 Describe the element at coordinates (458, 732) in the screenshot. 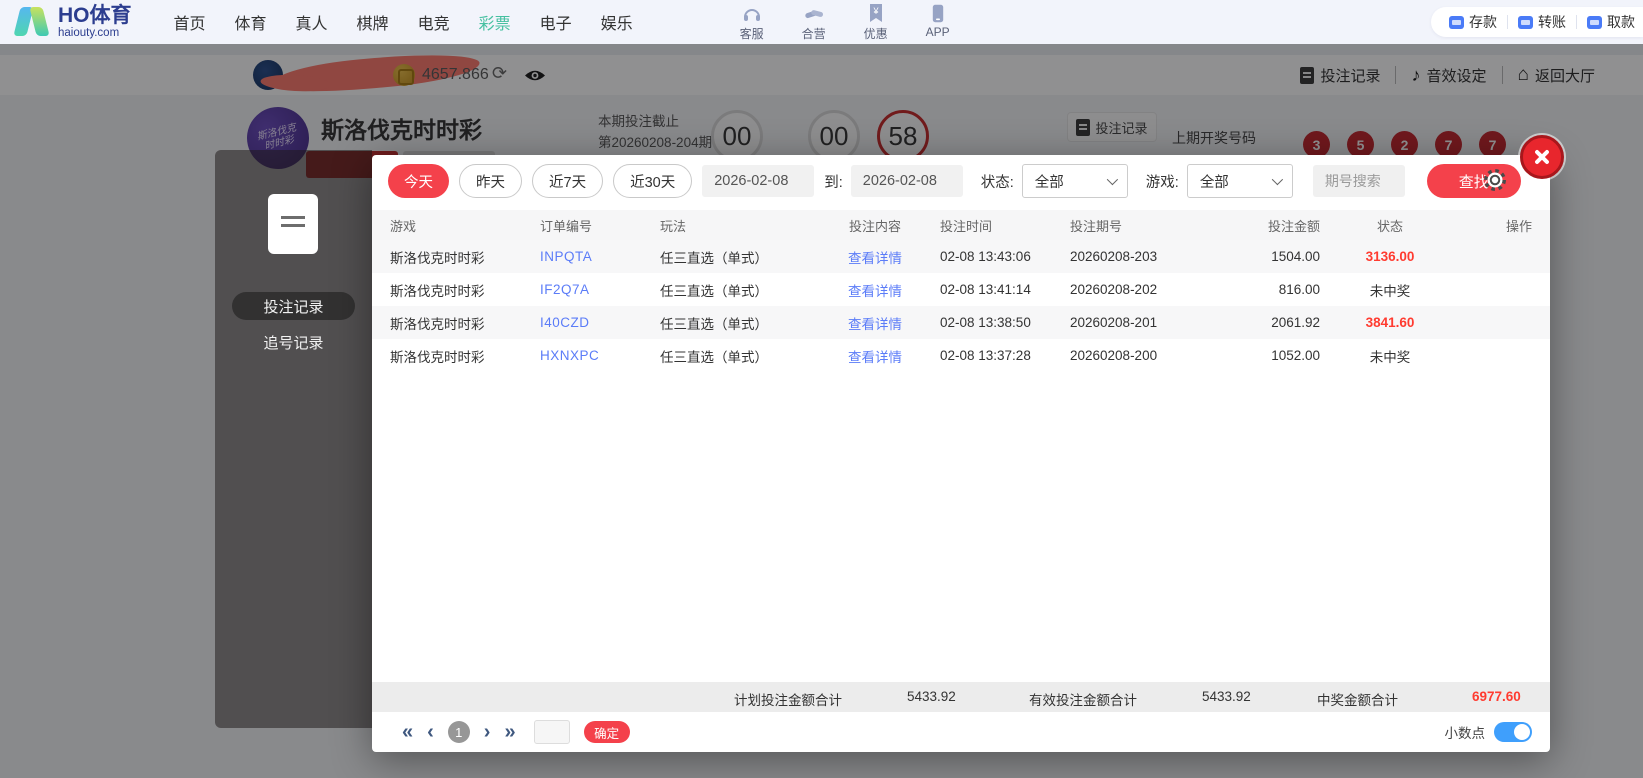

I see `current-page-badge: 1` at that location.